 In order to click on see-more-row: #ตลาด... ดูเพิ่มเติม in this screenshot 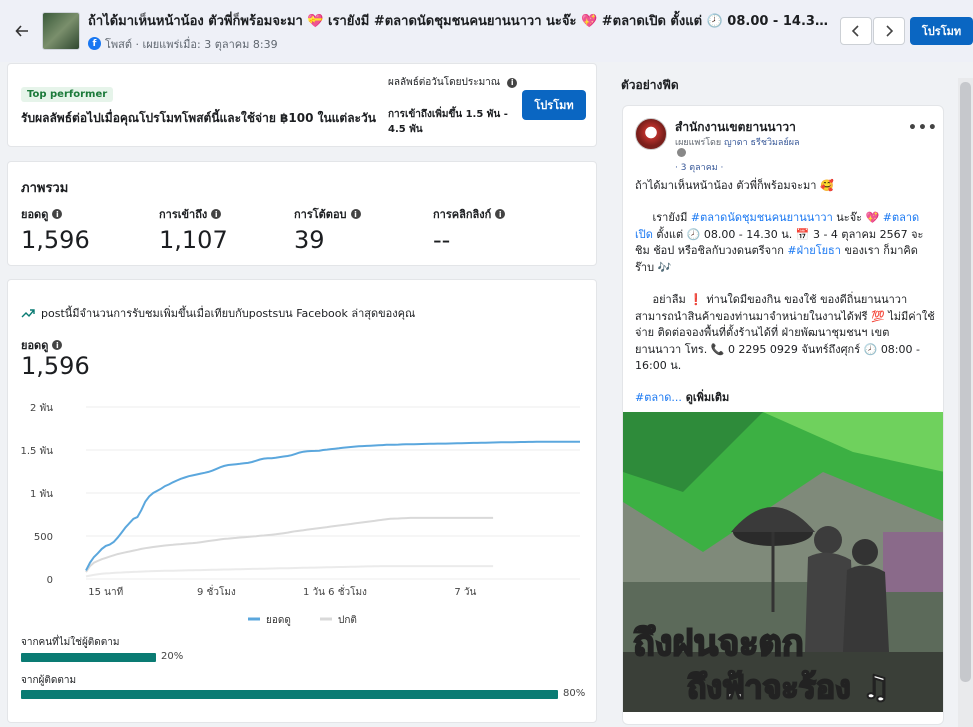, I will do `click(682, 397)`.